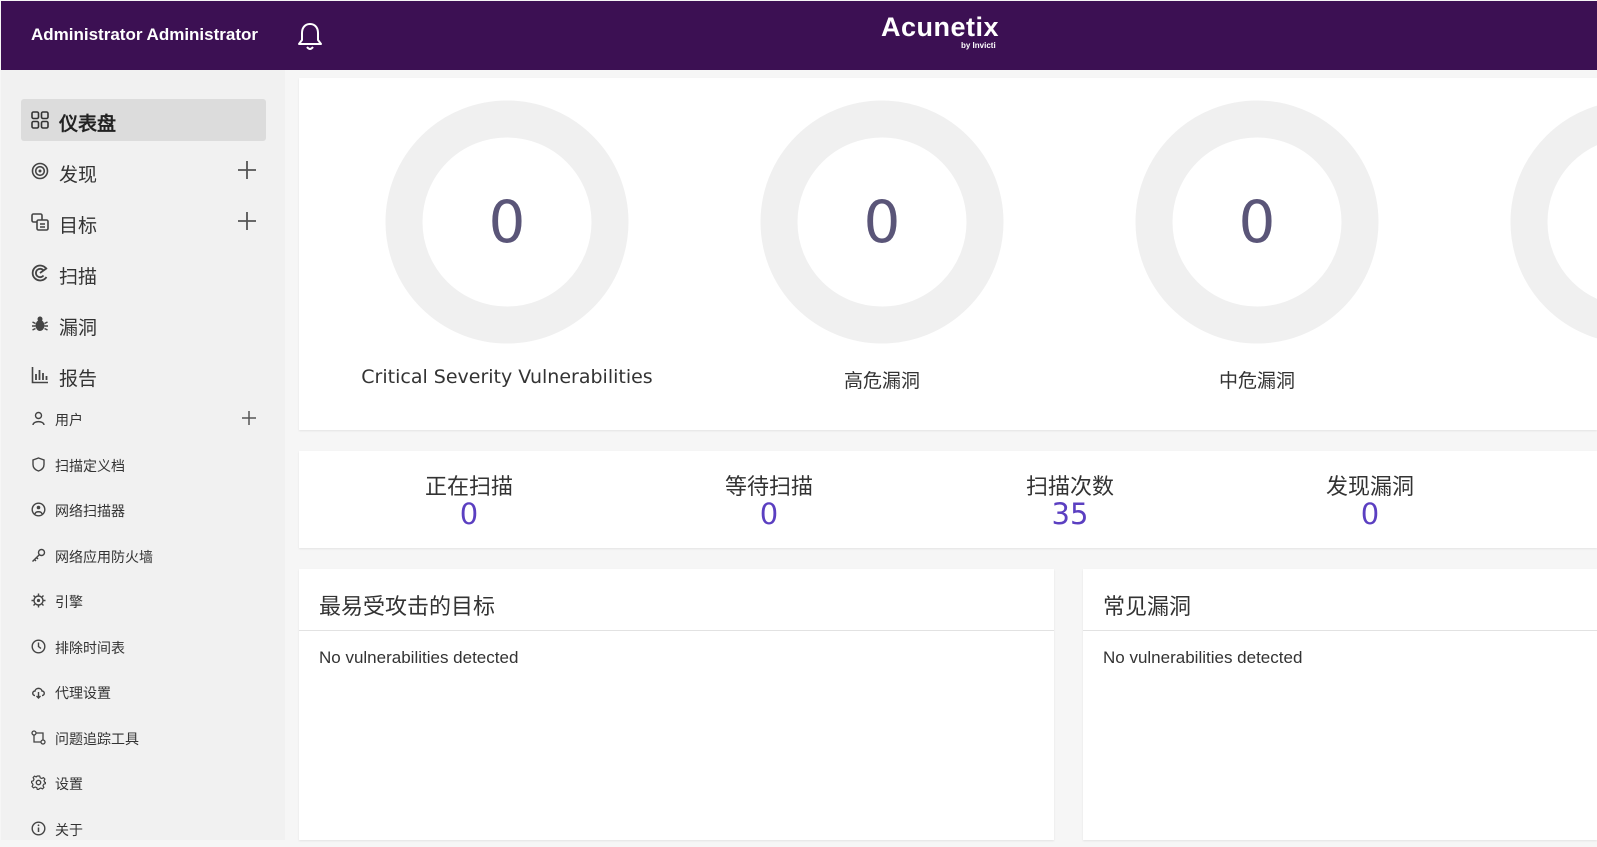  I want to click on medium-severity-donut: 0, so click(1257, 222).